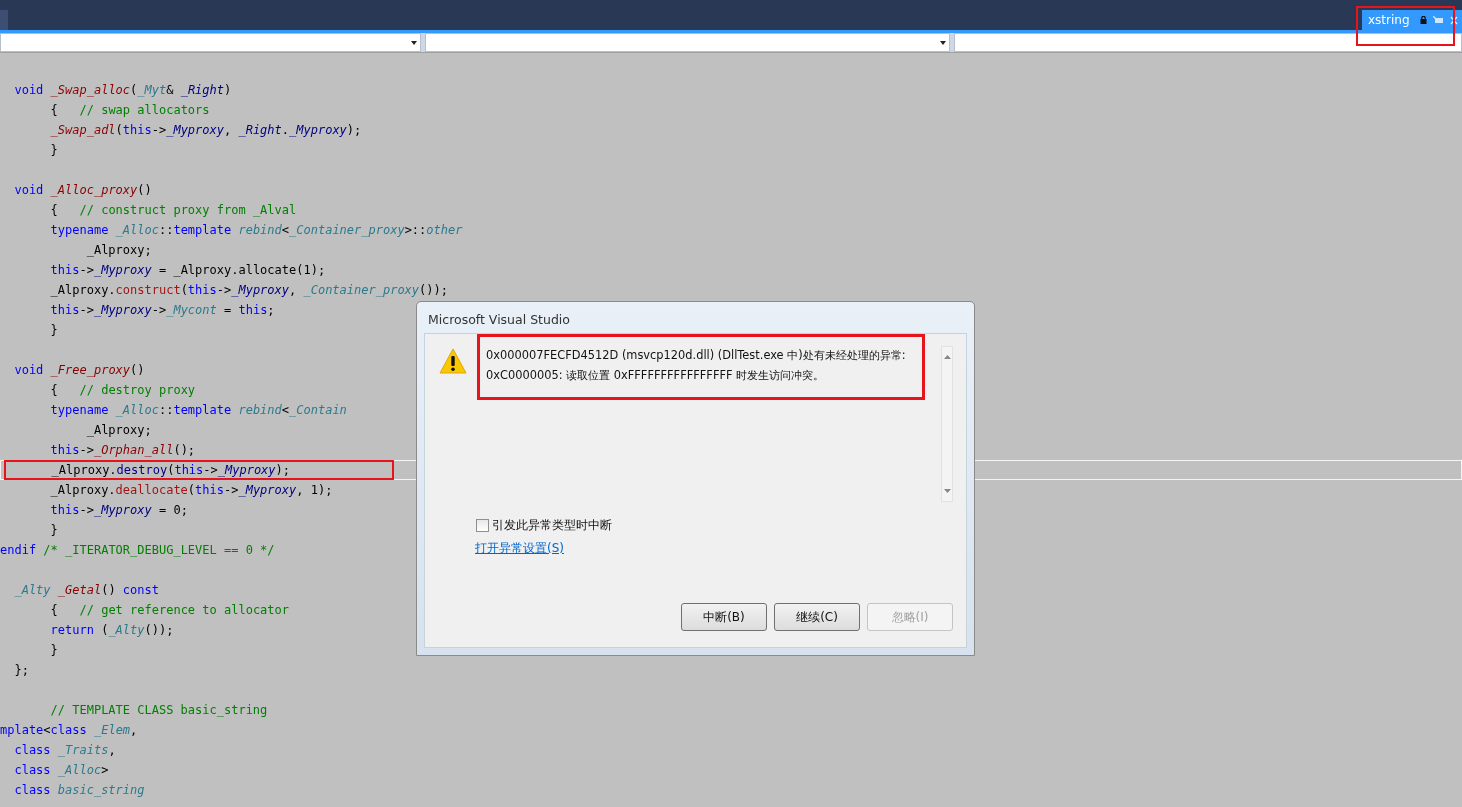 This screenshot has height=807, width=1462. Describe the element at coordinates (444, 230) in the screenshot. I see `type-name: other` at that location.